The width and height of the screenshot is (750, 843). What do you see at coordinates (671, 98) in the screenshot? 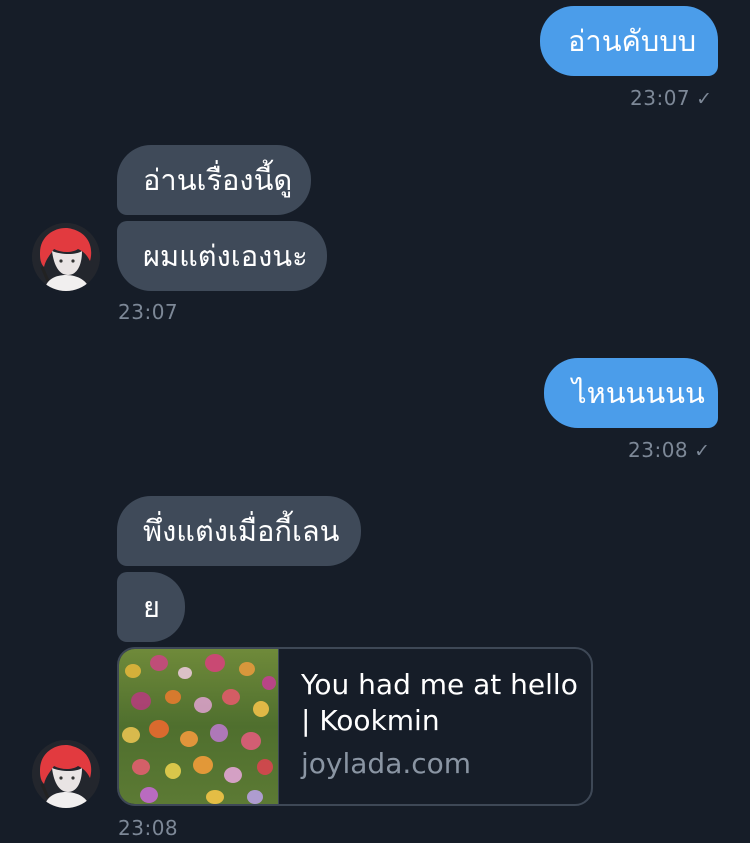
I see `message-timestamp: 23:07 ✓` at bounding box center [671, 98].